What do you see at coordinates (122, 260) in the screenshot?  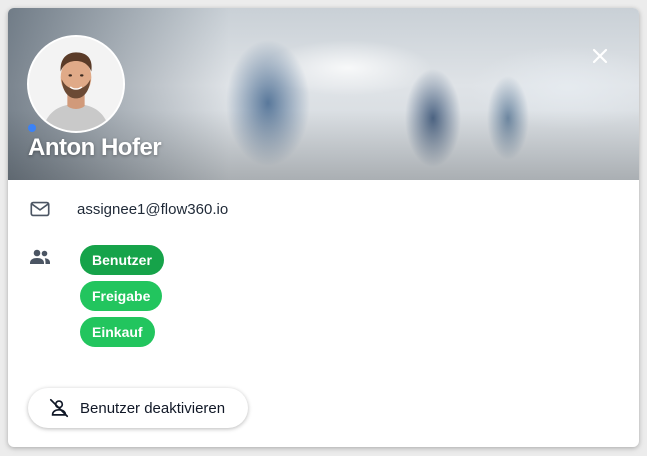 I see `group-chip: Benutzer` at bounding box center [122, 260].